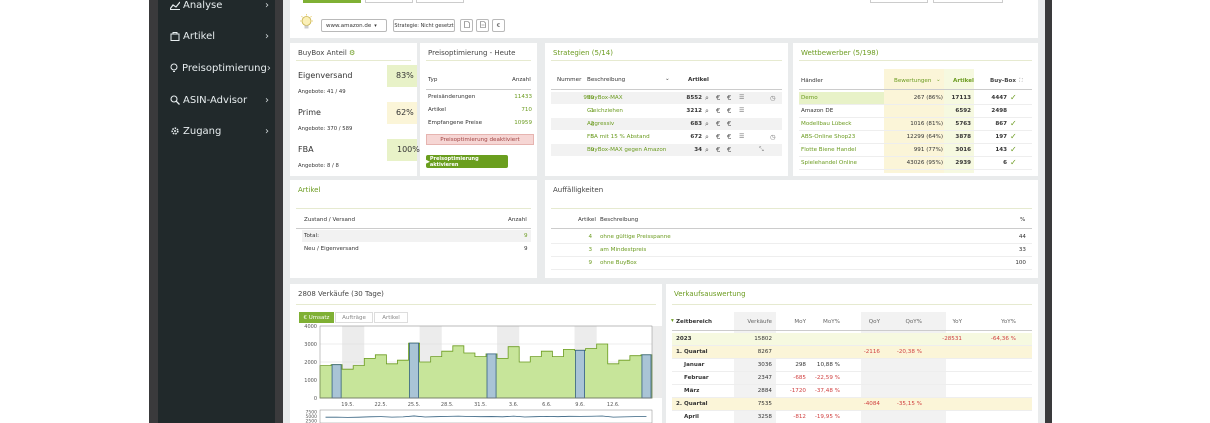  Describe the element at coordinates (797, 391) in the screenshot. I see `period-value: -1720` at that location.